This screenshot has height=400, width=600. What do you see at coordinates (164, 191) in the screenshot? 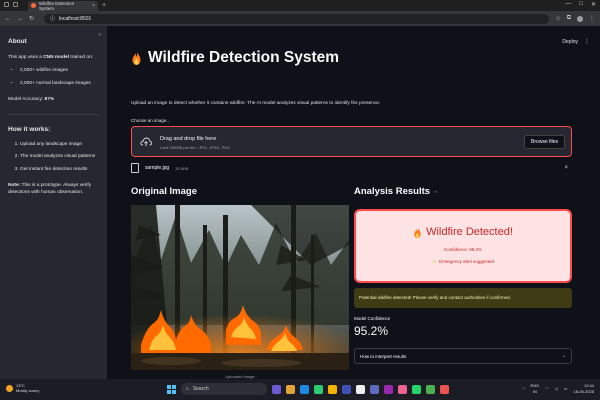
I see `original-image-heading: Original Image` at bounding box center [164, 191].